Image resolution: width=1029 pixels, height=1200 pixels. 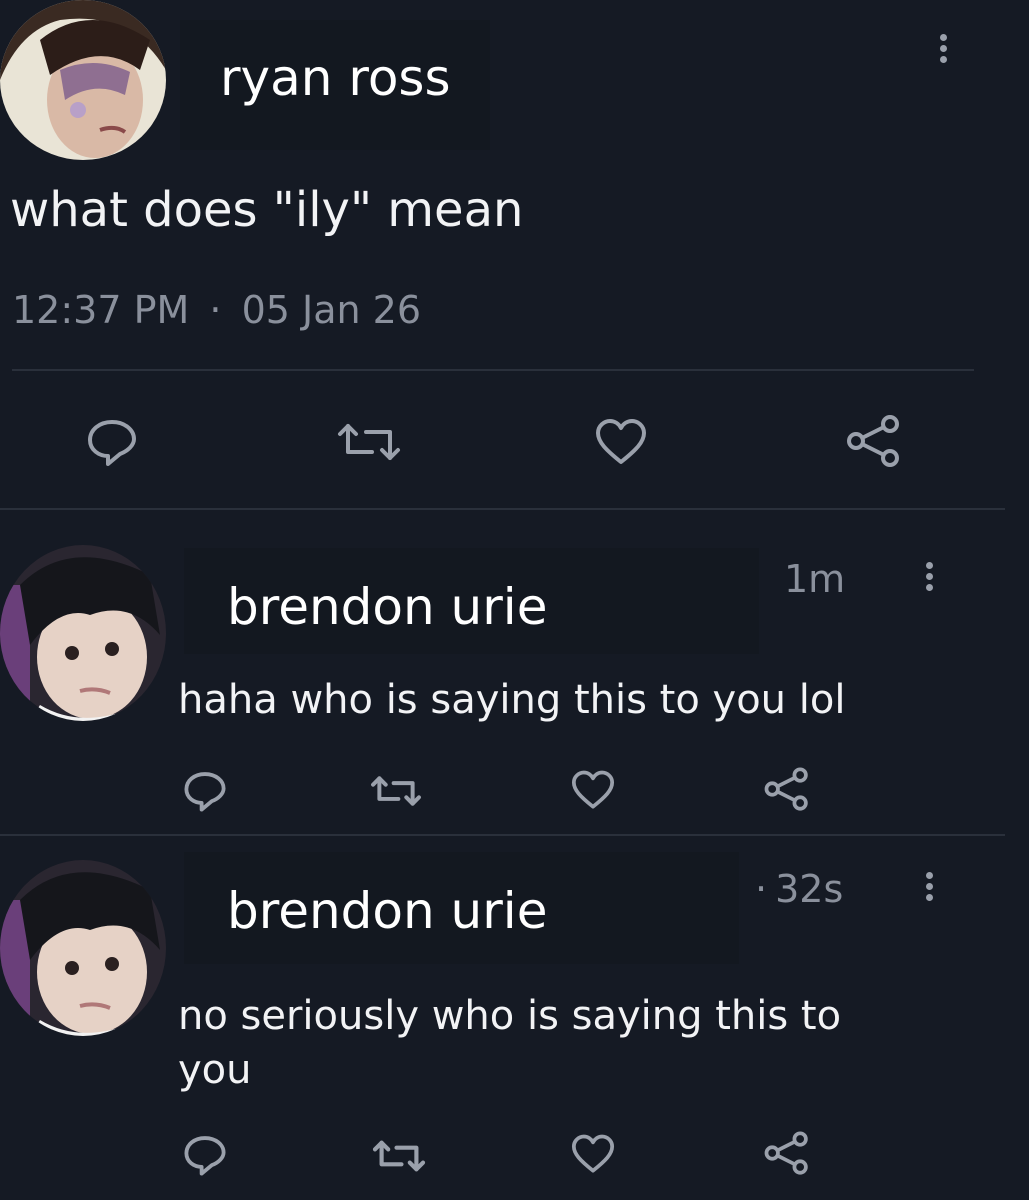 What do you see at coordinates (335, 78) in the screenshot?
I see `tweet-author-name: ryan ross` at bounding box center [335, 78].